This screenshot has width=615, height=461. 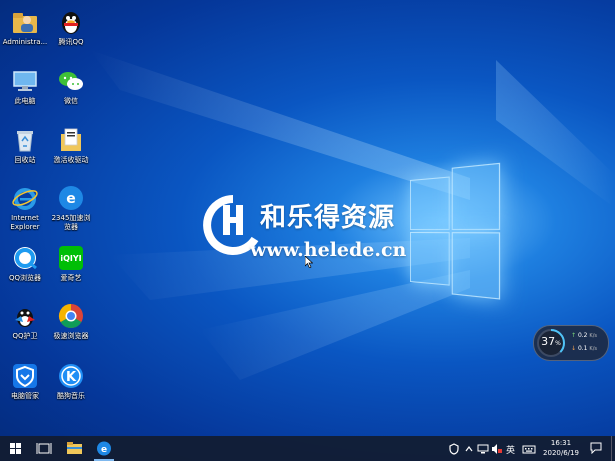 What do you see at coordinates (25, 278) in the screenshot?
I see `desktop-icon-label: QQ浏览器` at bounding box center [25, 278].